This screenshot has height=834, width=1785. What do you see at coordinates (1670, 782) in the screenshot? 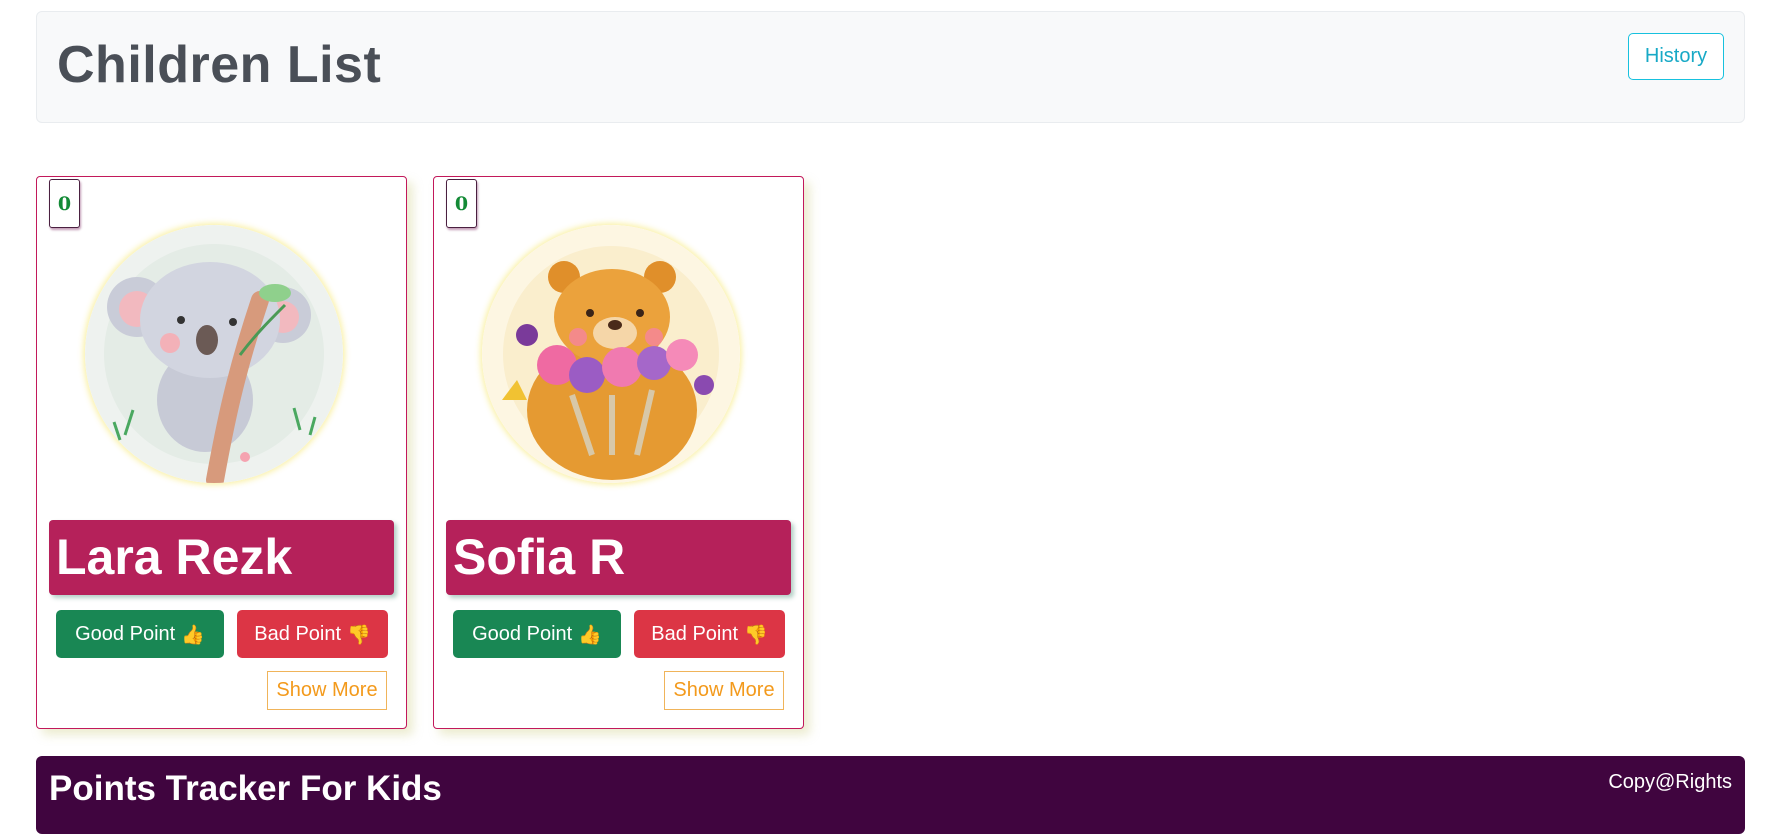
I see `footer-copyright: Copy@Rights` at bounding box center [1670, 782].